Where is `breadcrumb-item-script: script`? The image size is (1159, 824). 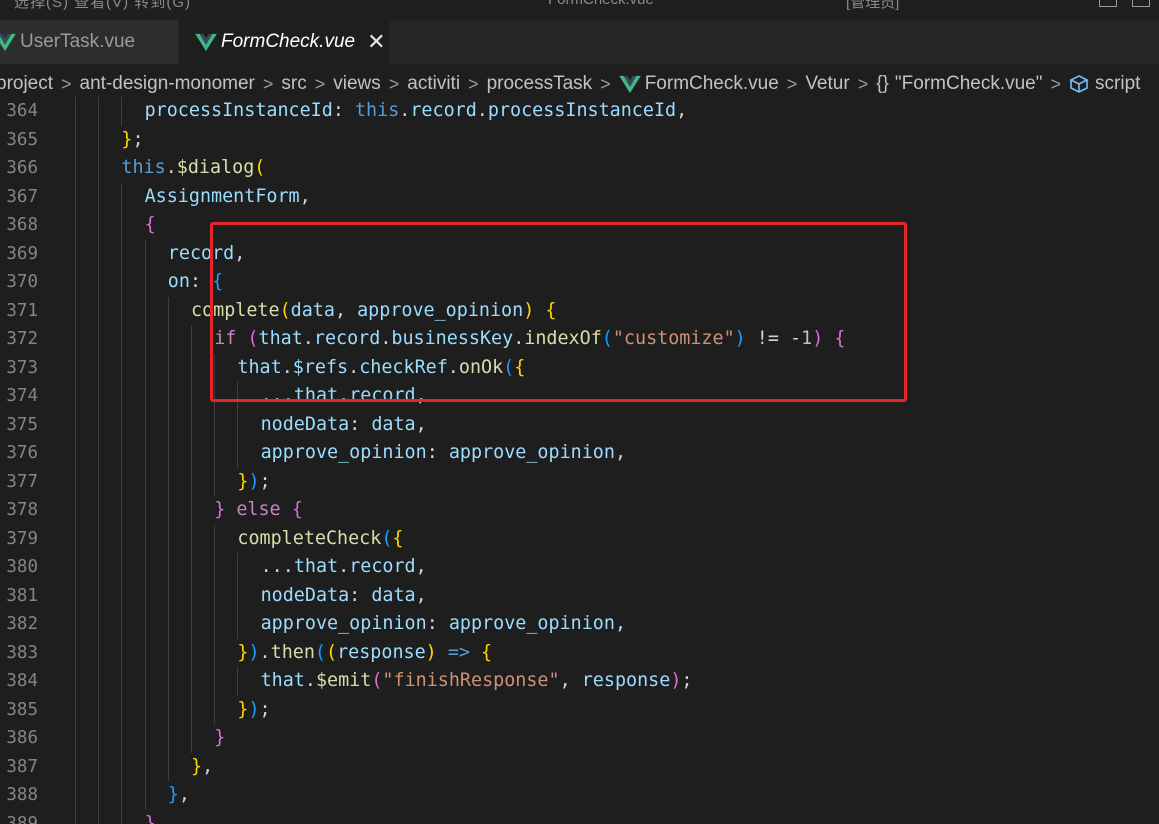 breadcrumb-item-script: script is located at coordinates (1104, 84).